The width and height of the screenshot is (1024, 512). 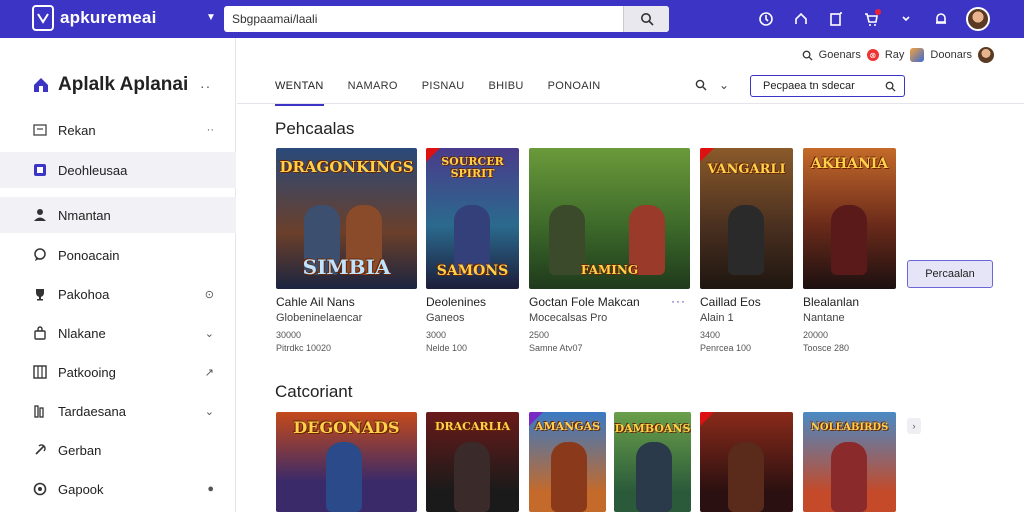 What do you see at coordinates (304, 348) in the screenshot?
I see `game-stat: Pitrdkc 10020` at bounding box center [304, 348].